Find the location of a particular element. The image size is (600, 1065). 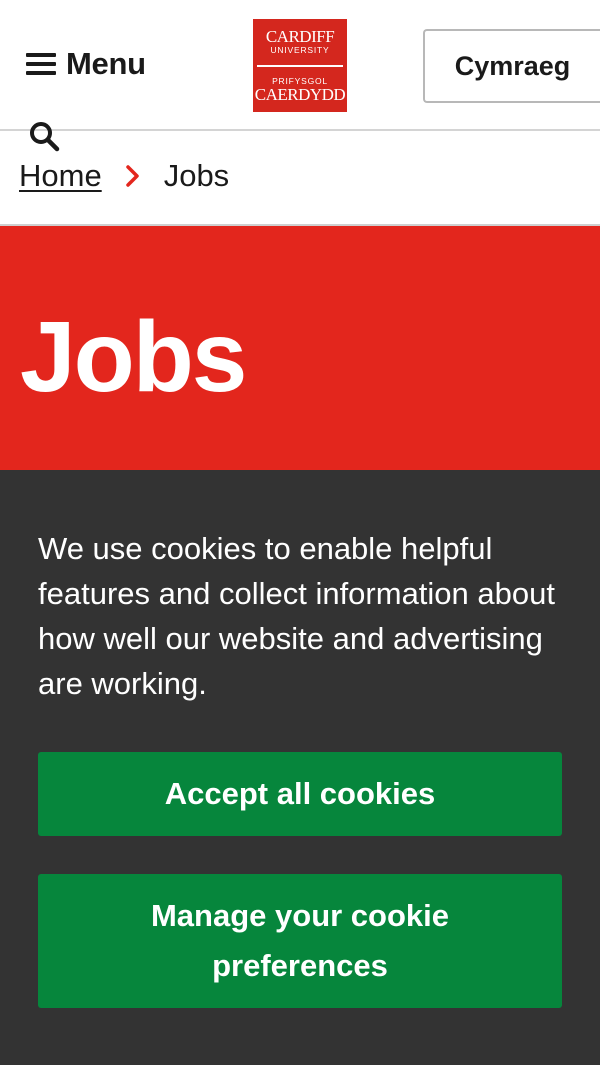

menu-label: Menu is located at coordinates (106, 63).